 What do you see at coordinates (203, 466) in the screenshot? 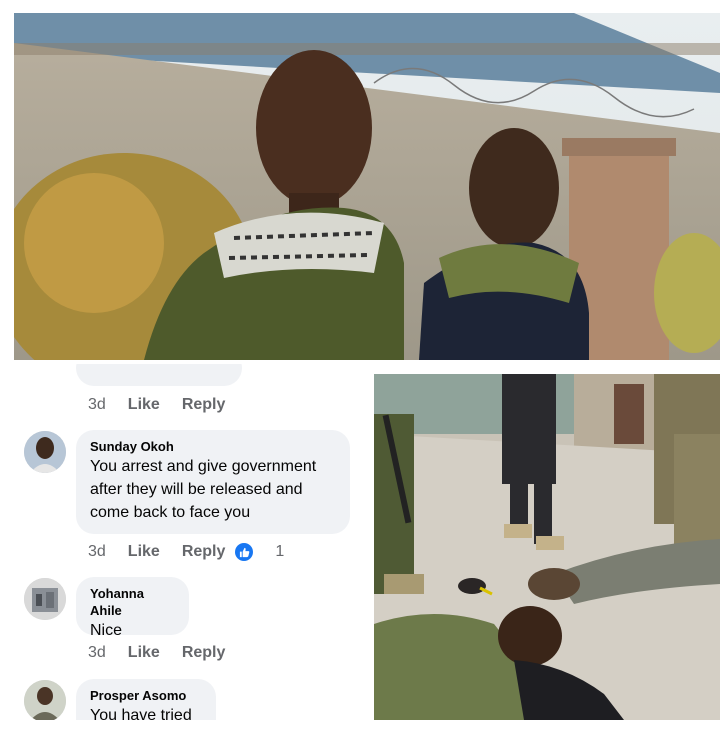
I see `comment-text-line: You arrest and give government` at bounding box center [203, 466].